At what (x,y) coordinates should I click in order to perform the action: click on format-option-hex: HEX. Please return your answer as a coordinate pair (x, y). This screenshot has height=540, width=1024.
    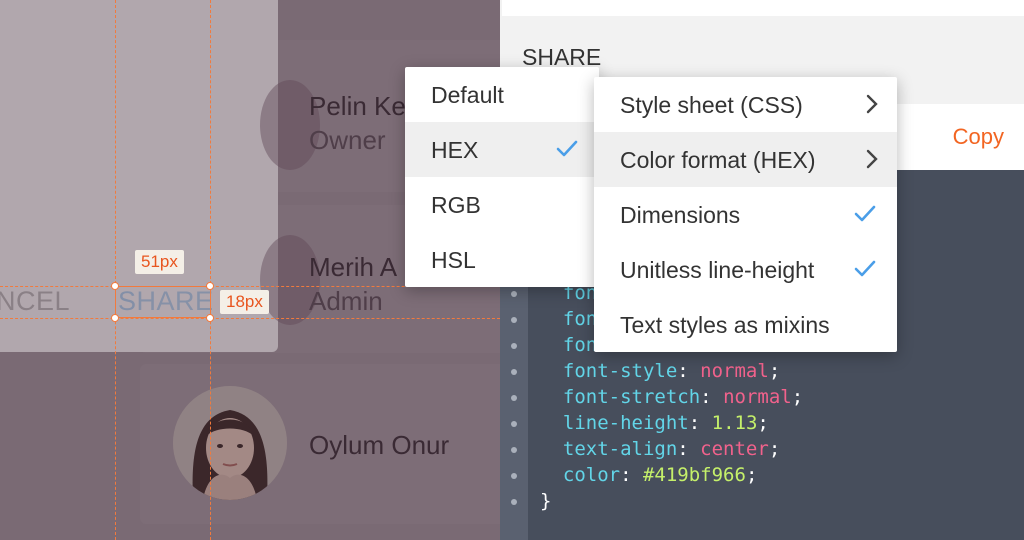
    Looking at the image, I should click on (502, 149).